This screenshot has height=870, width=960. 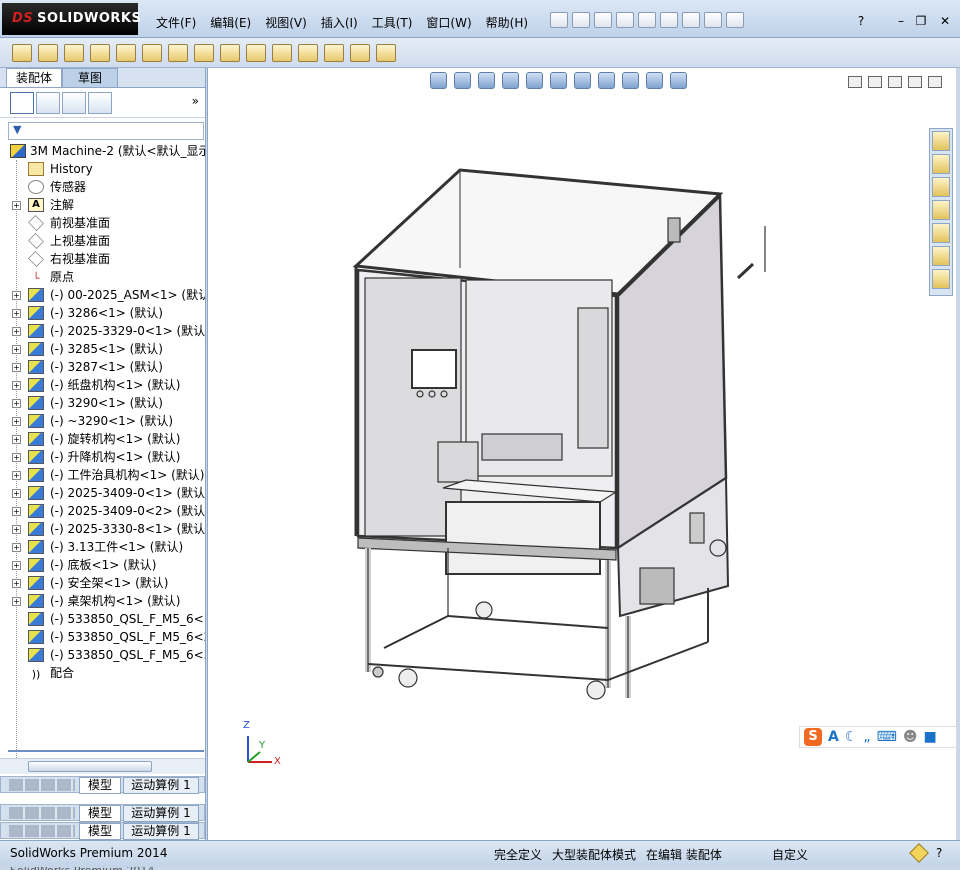 I want to click on menu-edit: 编辑(E), so click(x=230, y=22).